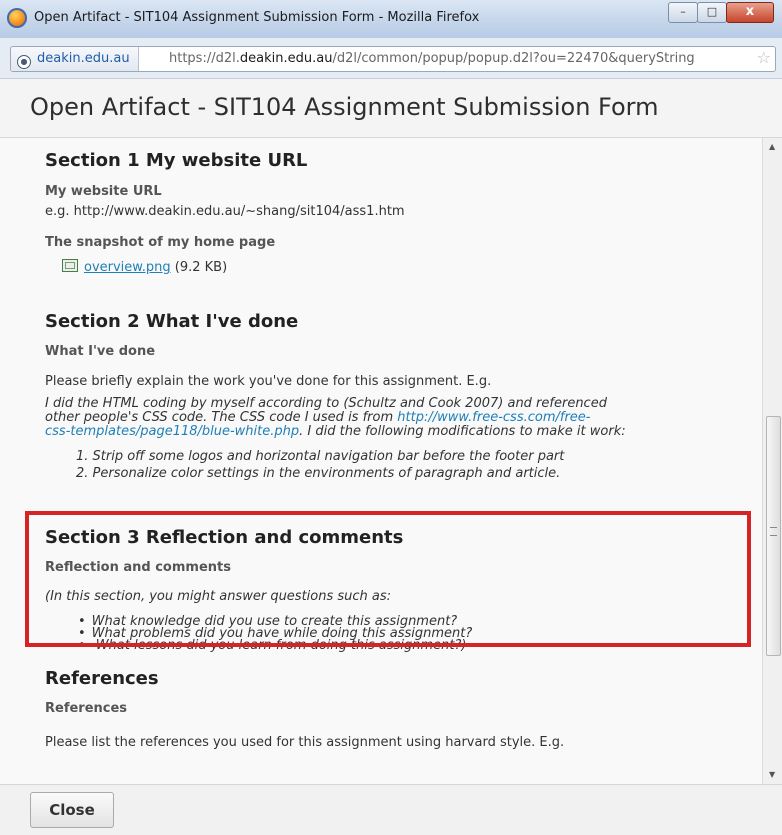 Image resolution: width=782 pixels, height=835 pixels. I want to click on grip-icon, so click(773, 531).